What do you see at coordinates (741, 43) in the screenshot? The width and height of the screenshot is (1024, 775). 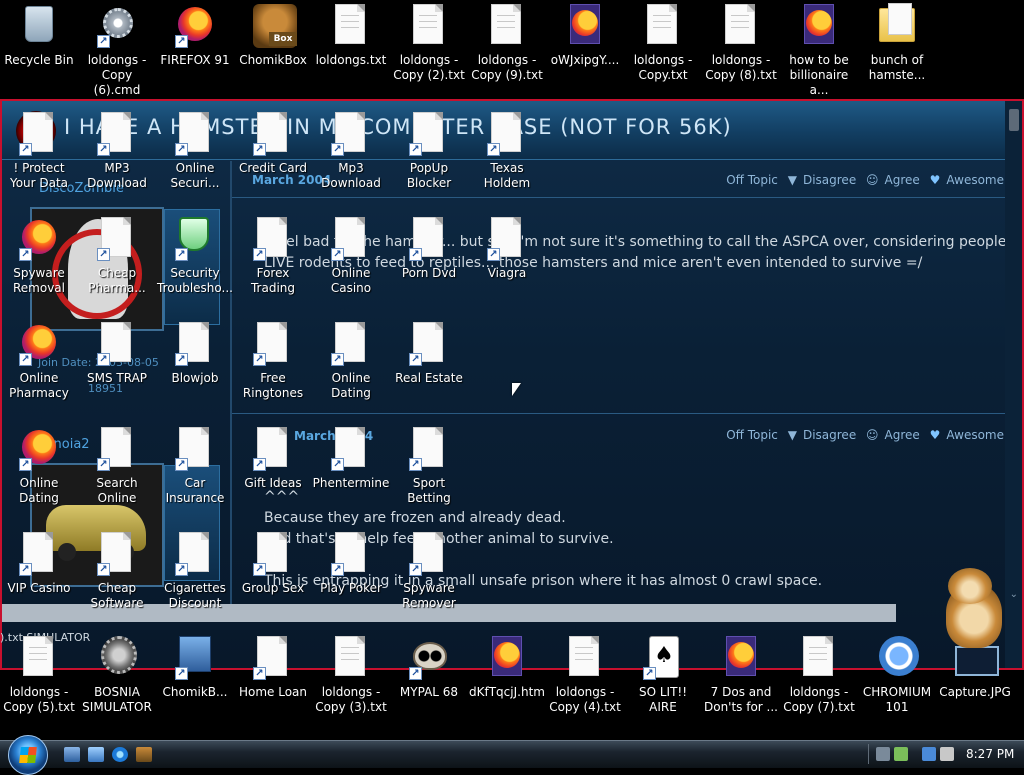 I see `desktop-icon-loldongs-copy-8-txt: loldongs - Copy (8).txt` at bounding box center [741, 43].